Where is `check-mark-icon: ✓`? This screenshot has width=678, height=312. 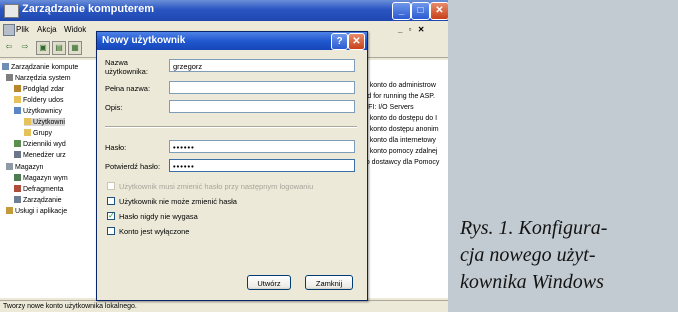
check-mark-icon: ✓ is located at coordinates (111, 215).